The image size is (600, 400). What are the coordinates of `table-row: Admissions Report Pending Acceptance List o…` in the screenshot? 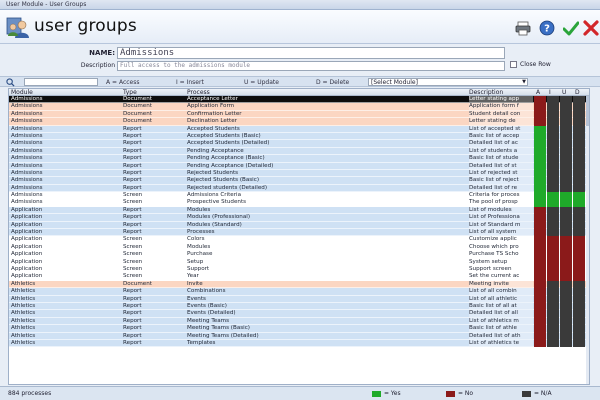 It's located at (299, 151).